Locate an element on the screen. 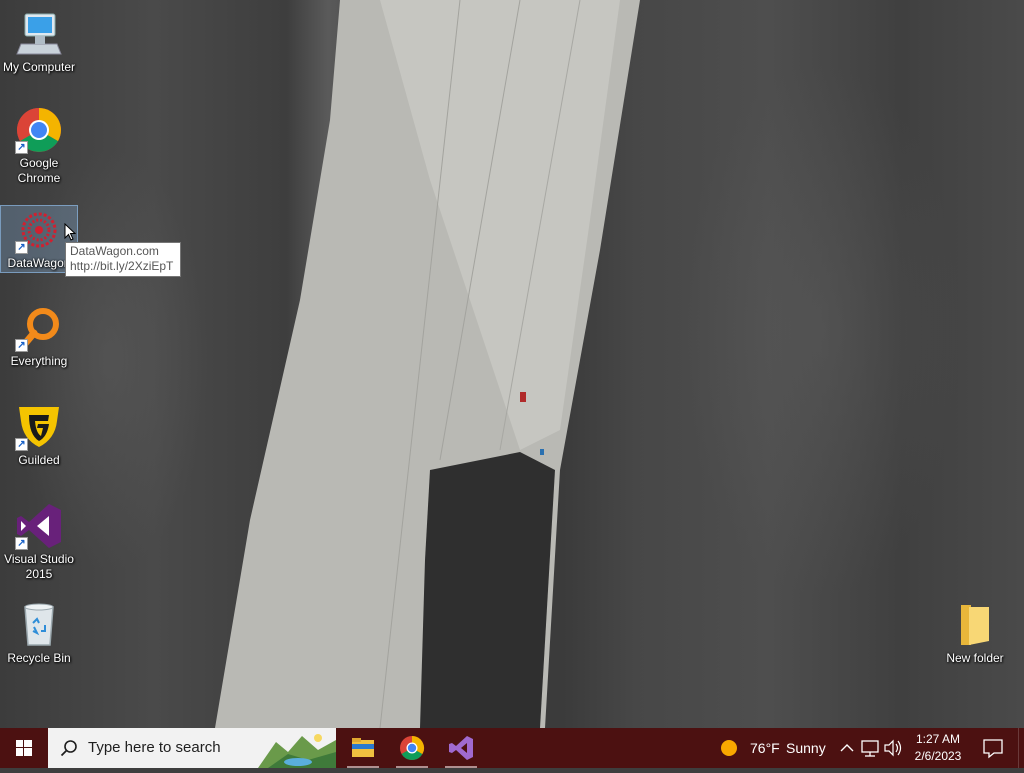  notification-icon is located at coordinates (993, 749).